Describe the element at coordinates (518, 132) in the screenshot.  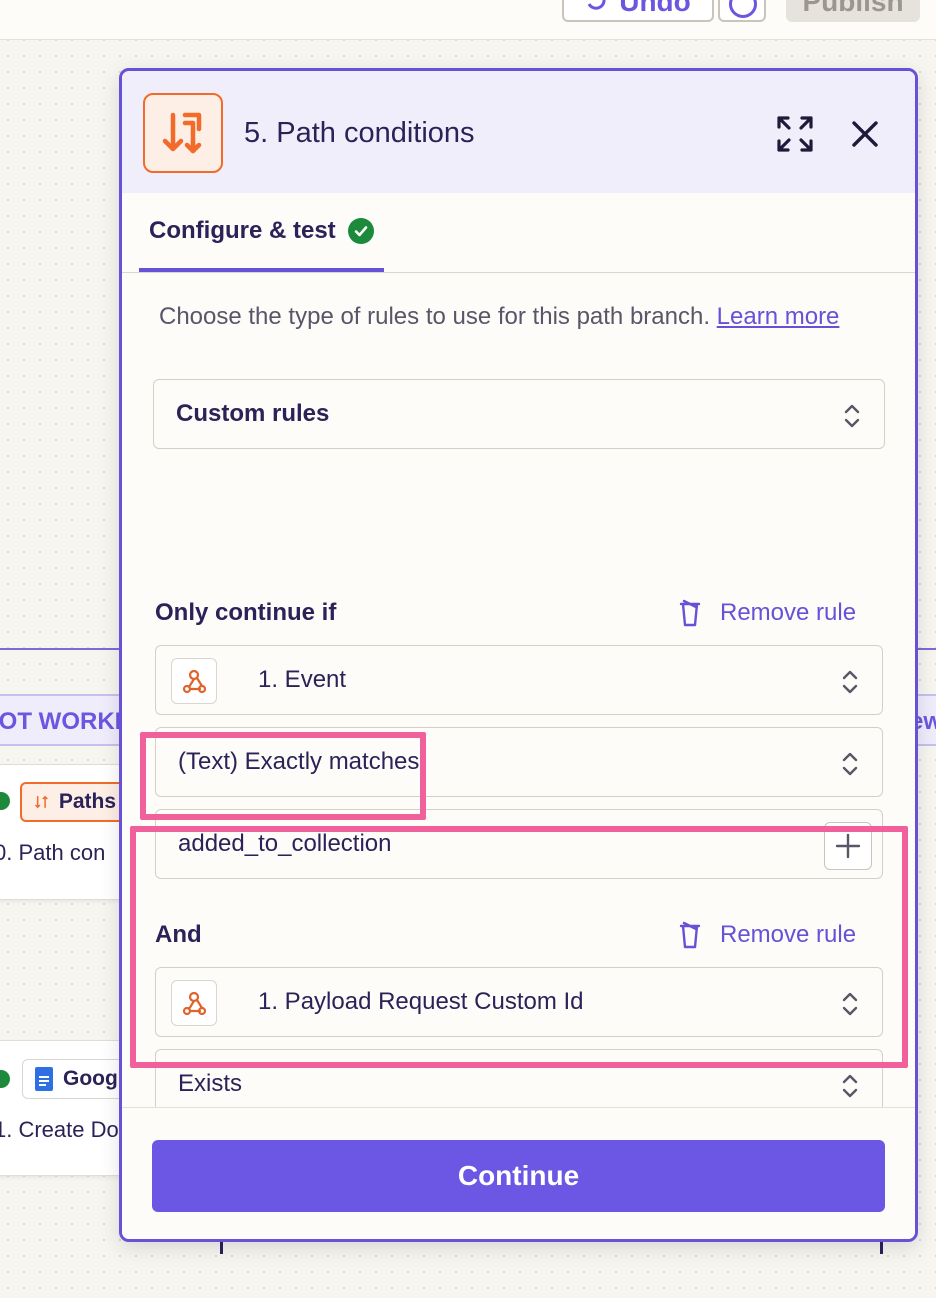
I see `panel-header: 5. Path conditions` at that location.